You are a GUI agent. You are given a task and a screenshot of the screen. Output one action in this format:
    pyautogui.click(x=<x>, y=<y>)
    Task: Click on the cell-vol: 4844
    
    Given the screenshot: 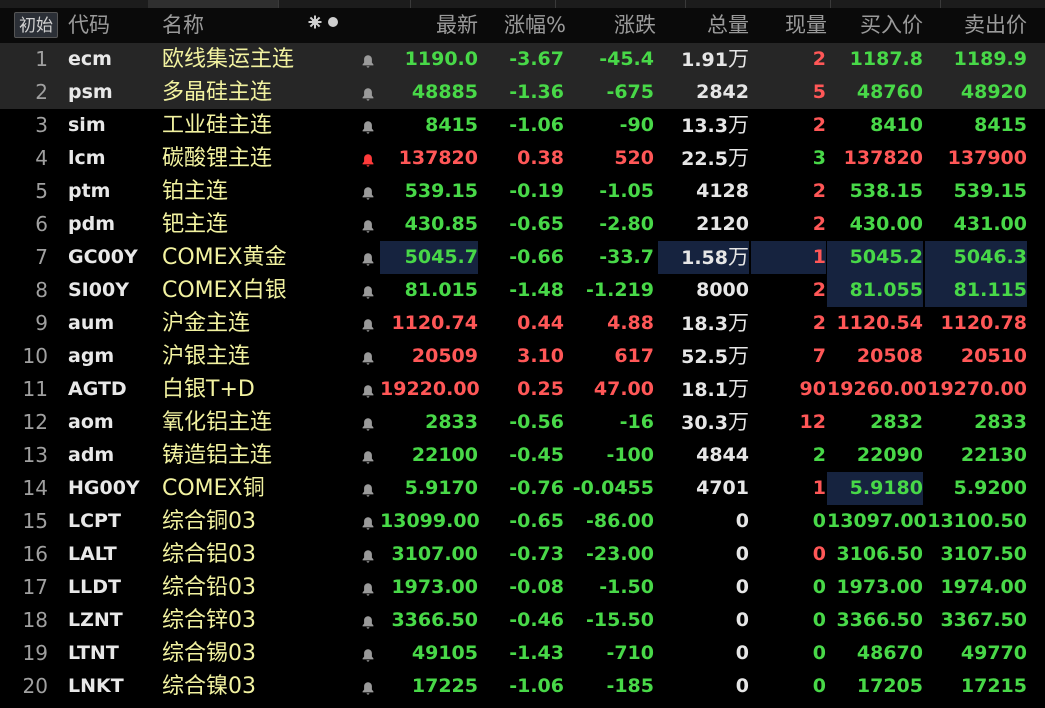 What is the action you would take?
    pyautogui.click(x=703, y=455)
    